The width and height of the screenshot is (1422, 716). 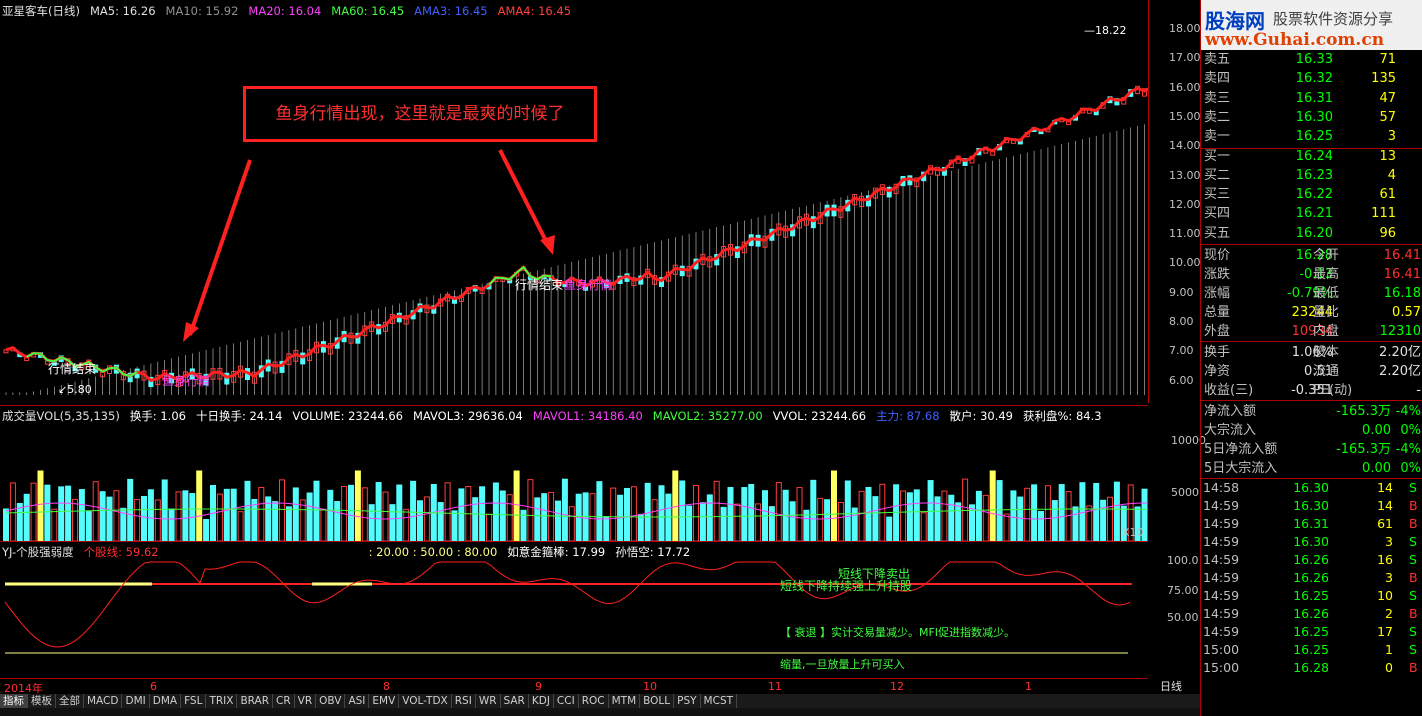 I want to click on order-cell: 买三, so click(x=1217, y=195).